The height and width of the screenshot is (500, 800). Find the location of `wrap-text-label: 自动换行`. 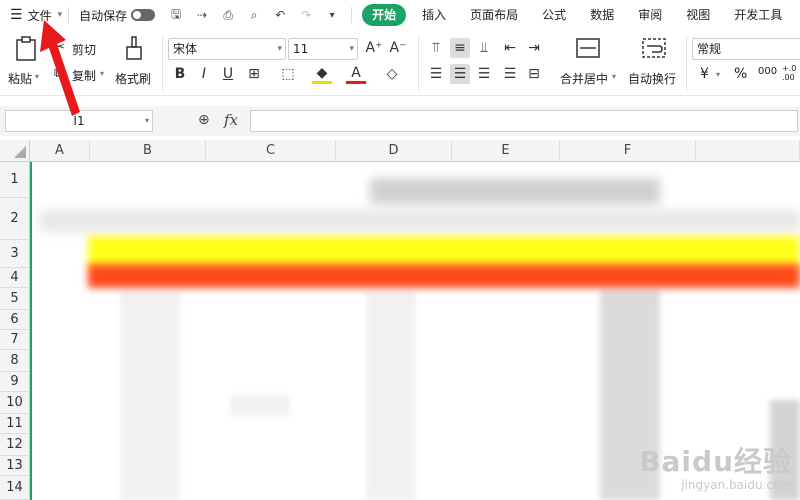

wrap-text-label: 自动换行 is located at coordinates (652, 79).